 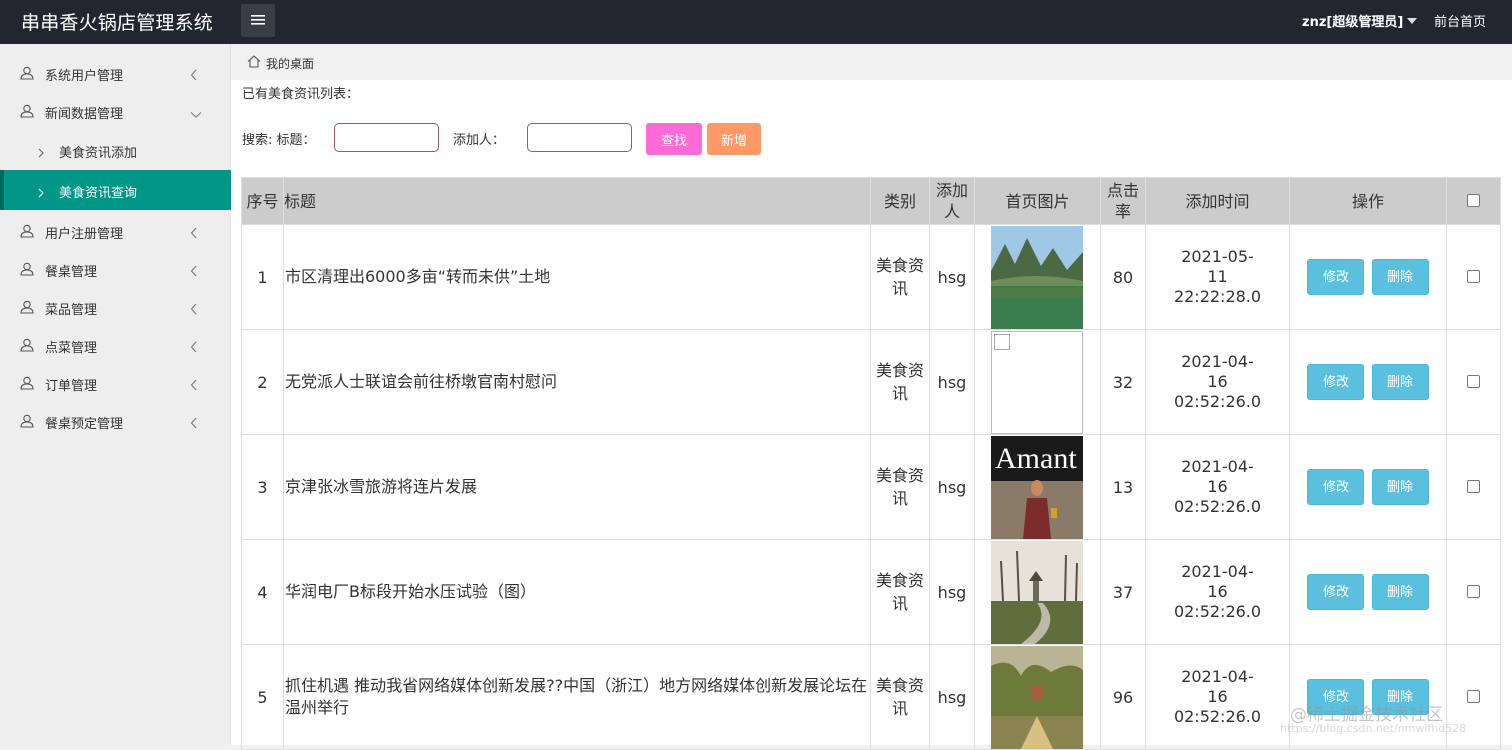 What do you see at coordinates (674, 139) in the screenshot?
I see `search-button: 查找` at bounding box center [674, 139].